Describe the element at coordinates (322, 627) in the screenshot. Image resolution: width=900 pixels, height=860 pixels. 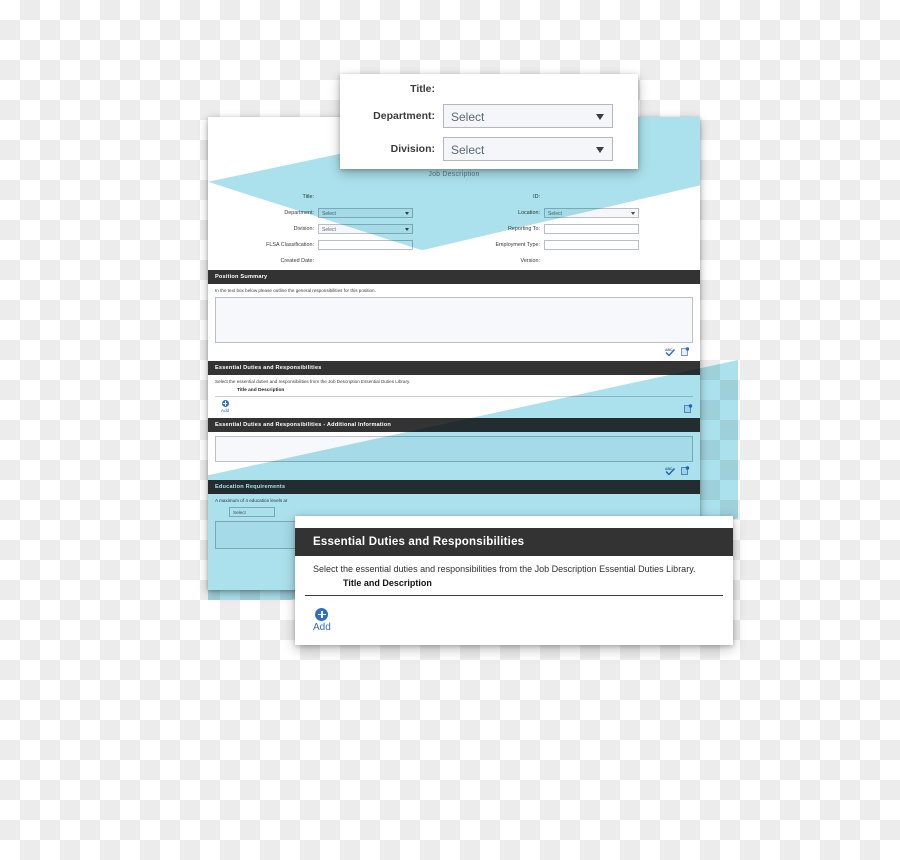
I see `callout-add-label: Add` at that location.